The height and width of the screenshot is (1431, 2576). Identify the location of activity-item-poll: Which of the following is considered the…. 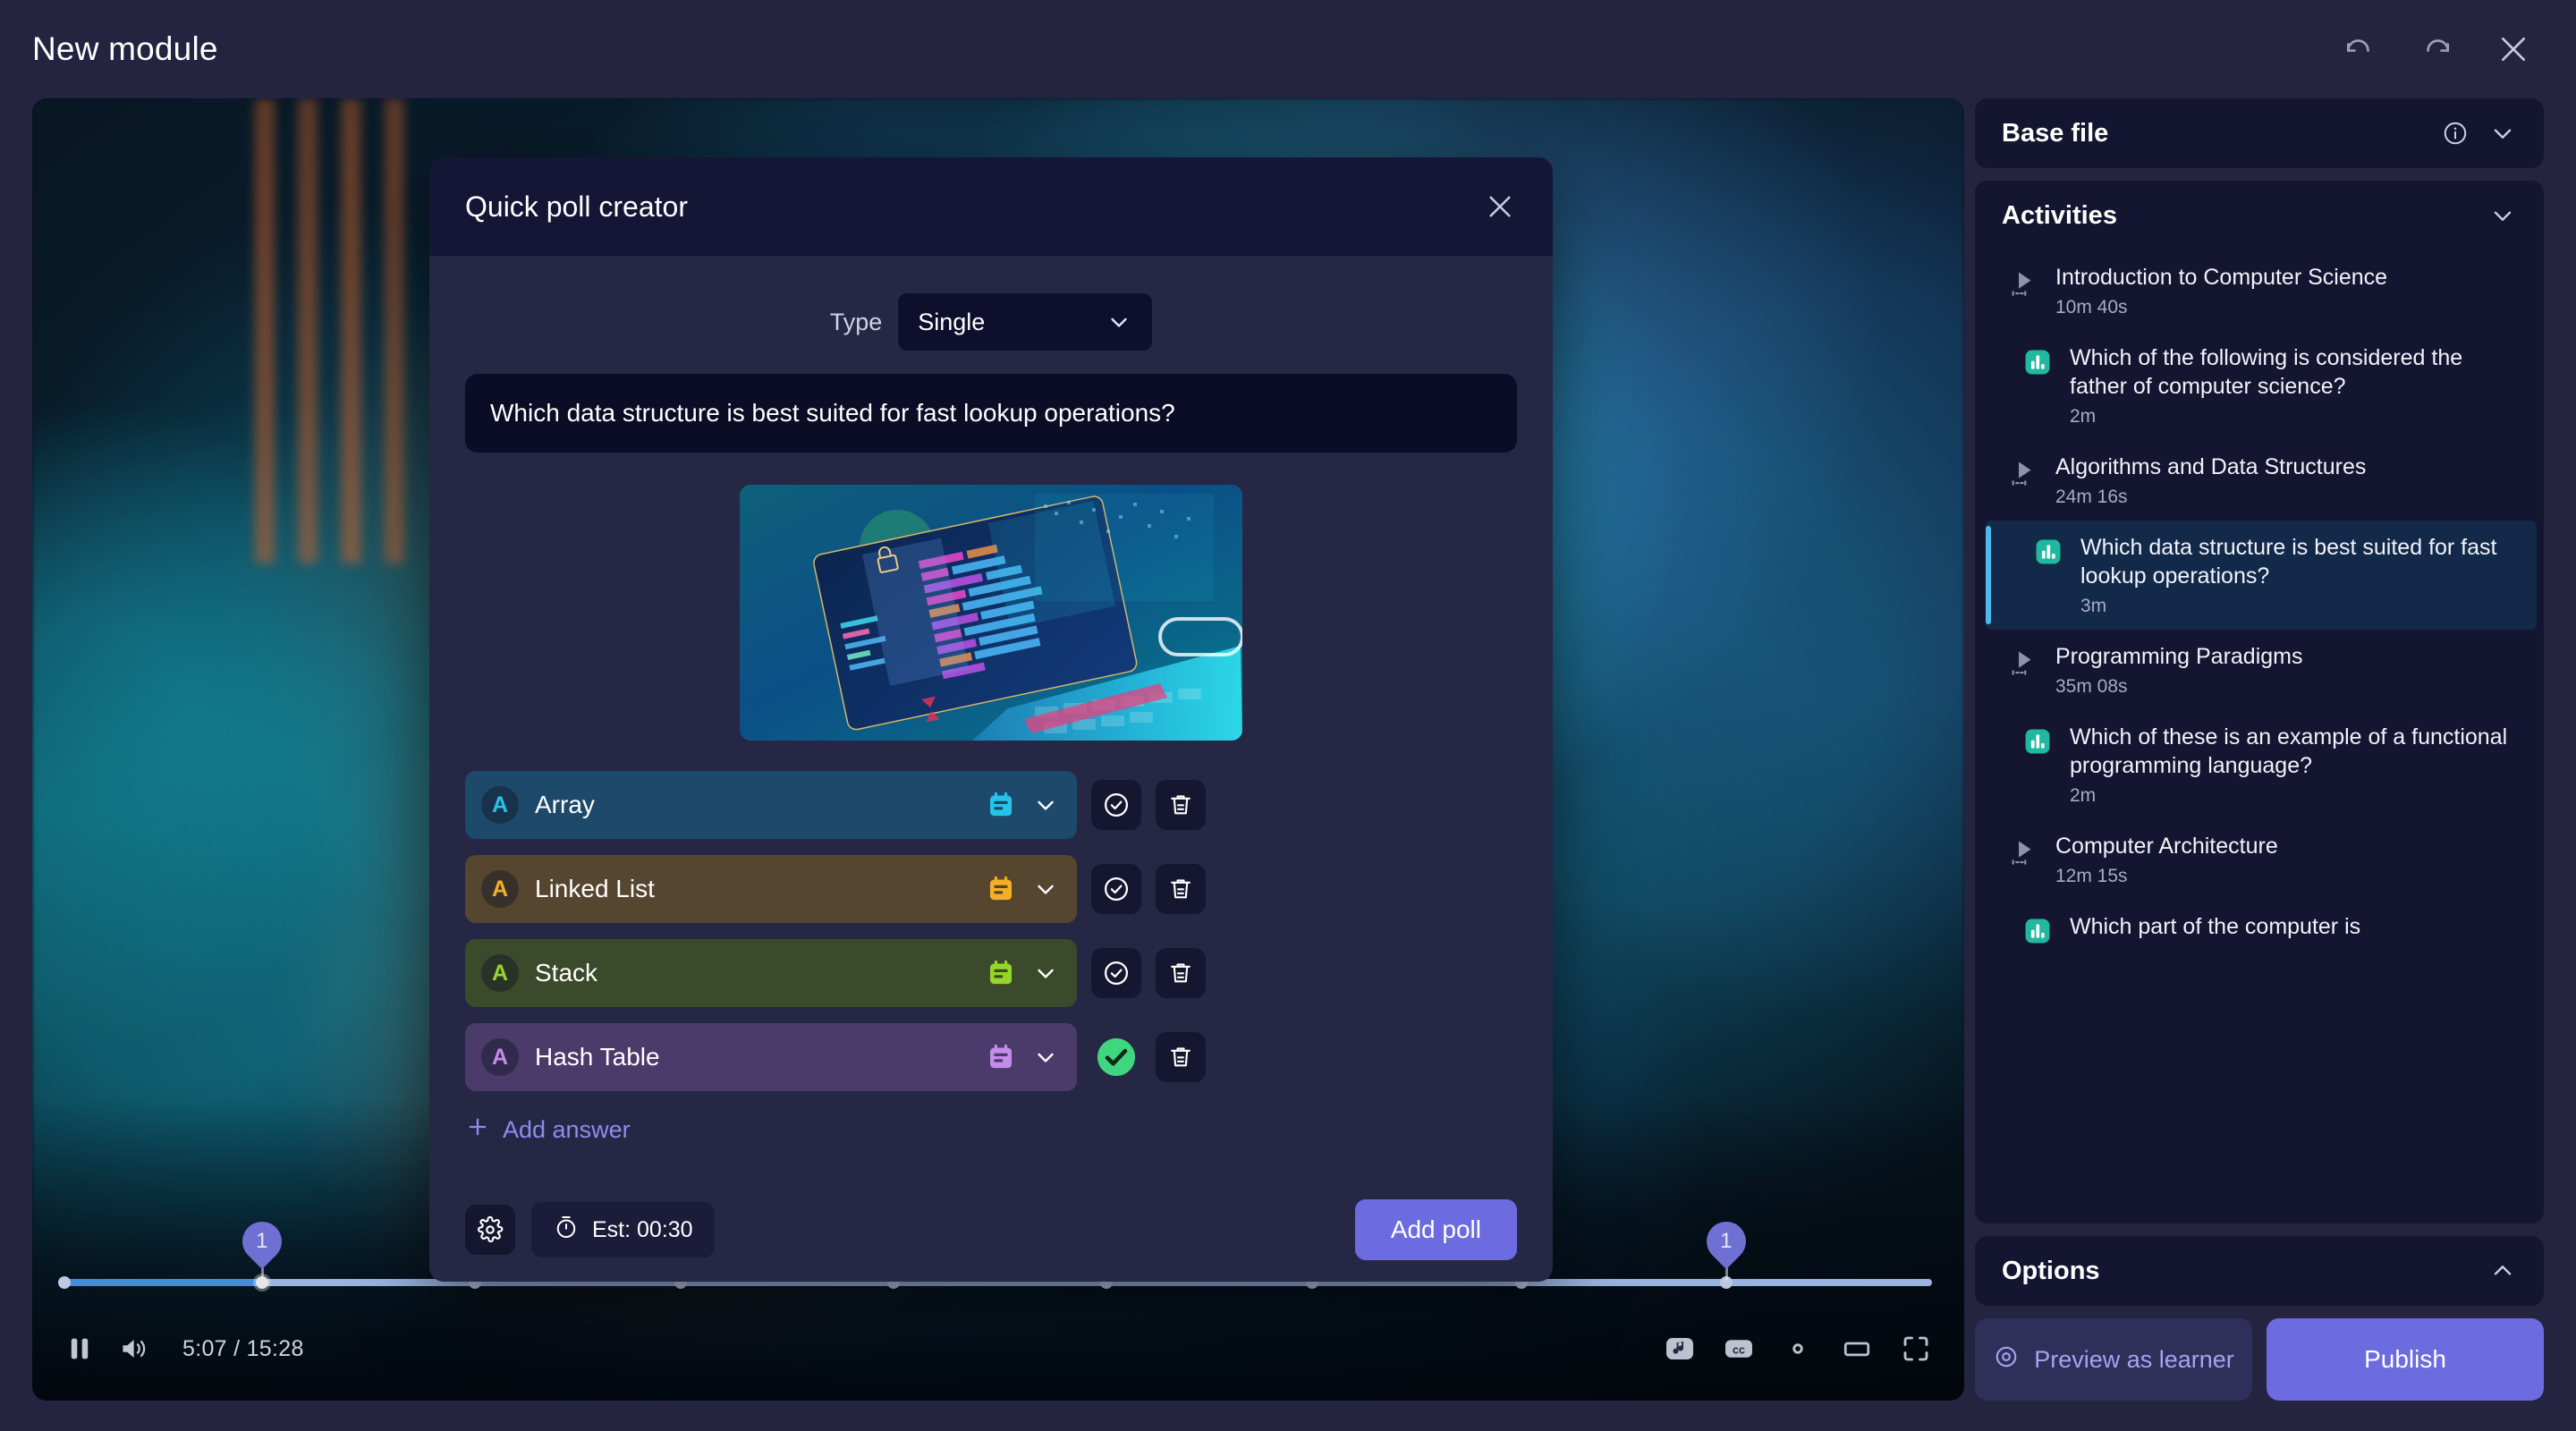
(2259, 386).